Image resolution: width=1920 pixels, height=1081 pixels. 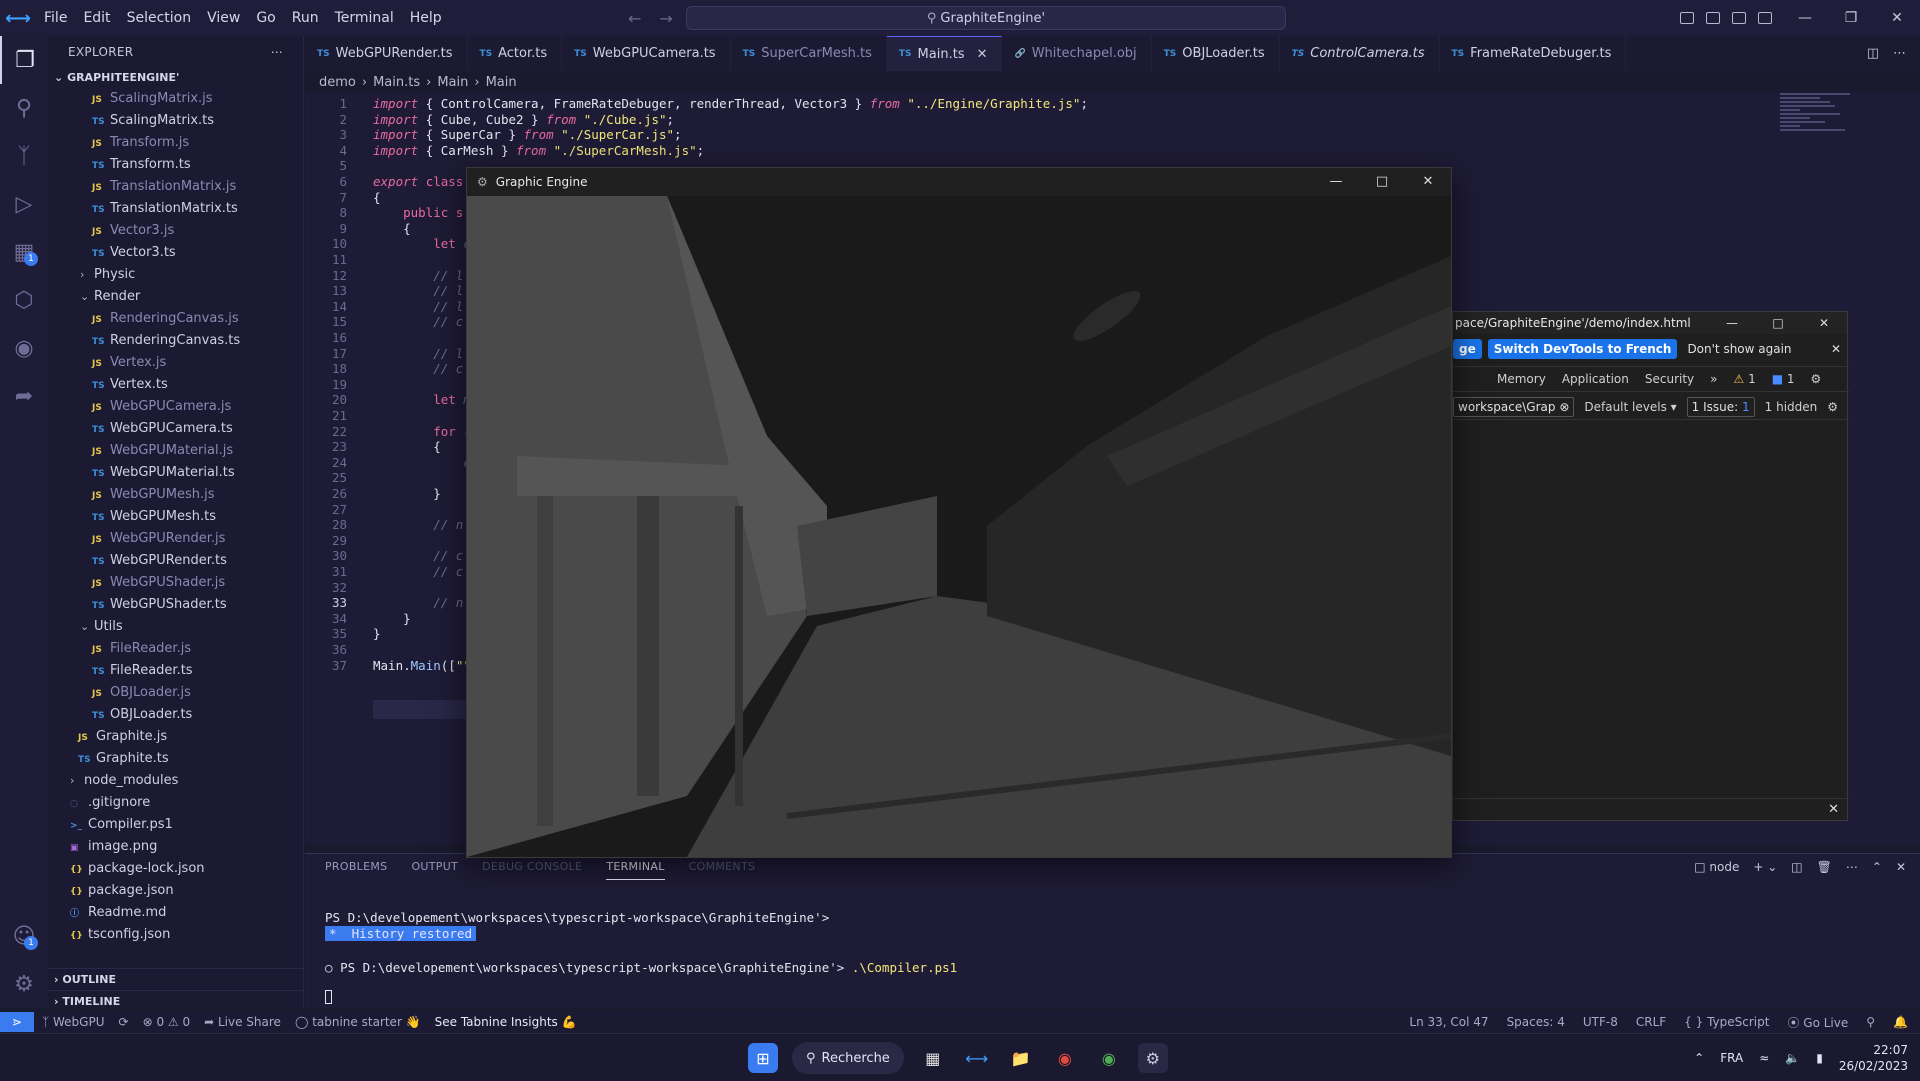 I want to click on editor-tab: TS FrameRateDebuger.ts, so click(x=1533, y=53).